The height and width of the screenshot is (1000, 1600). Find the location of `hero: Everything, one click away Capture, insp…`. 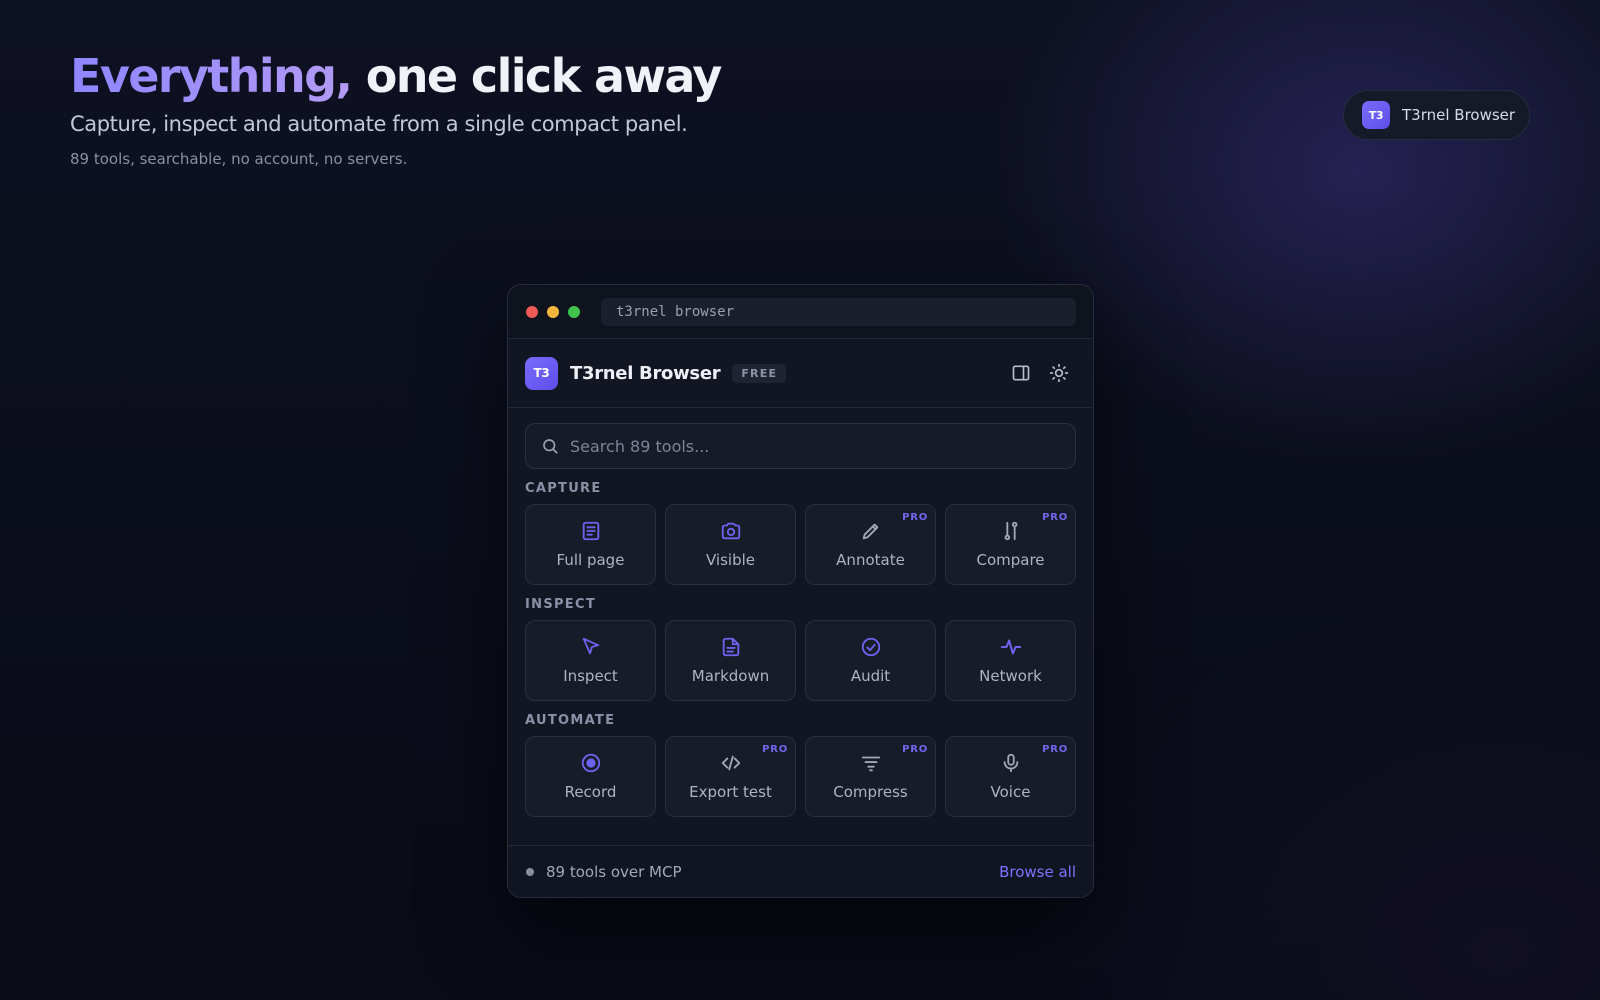

hero: Everything, one click away Capture, insp… is located at coordinates (396, 108).